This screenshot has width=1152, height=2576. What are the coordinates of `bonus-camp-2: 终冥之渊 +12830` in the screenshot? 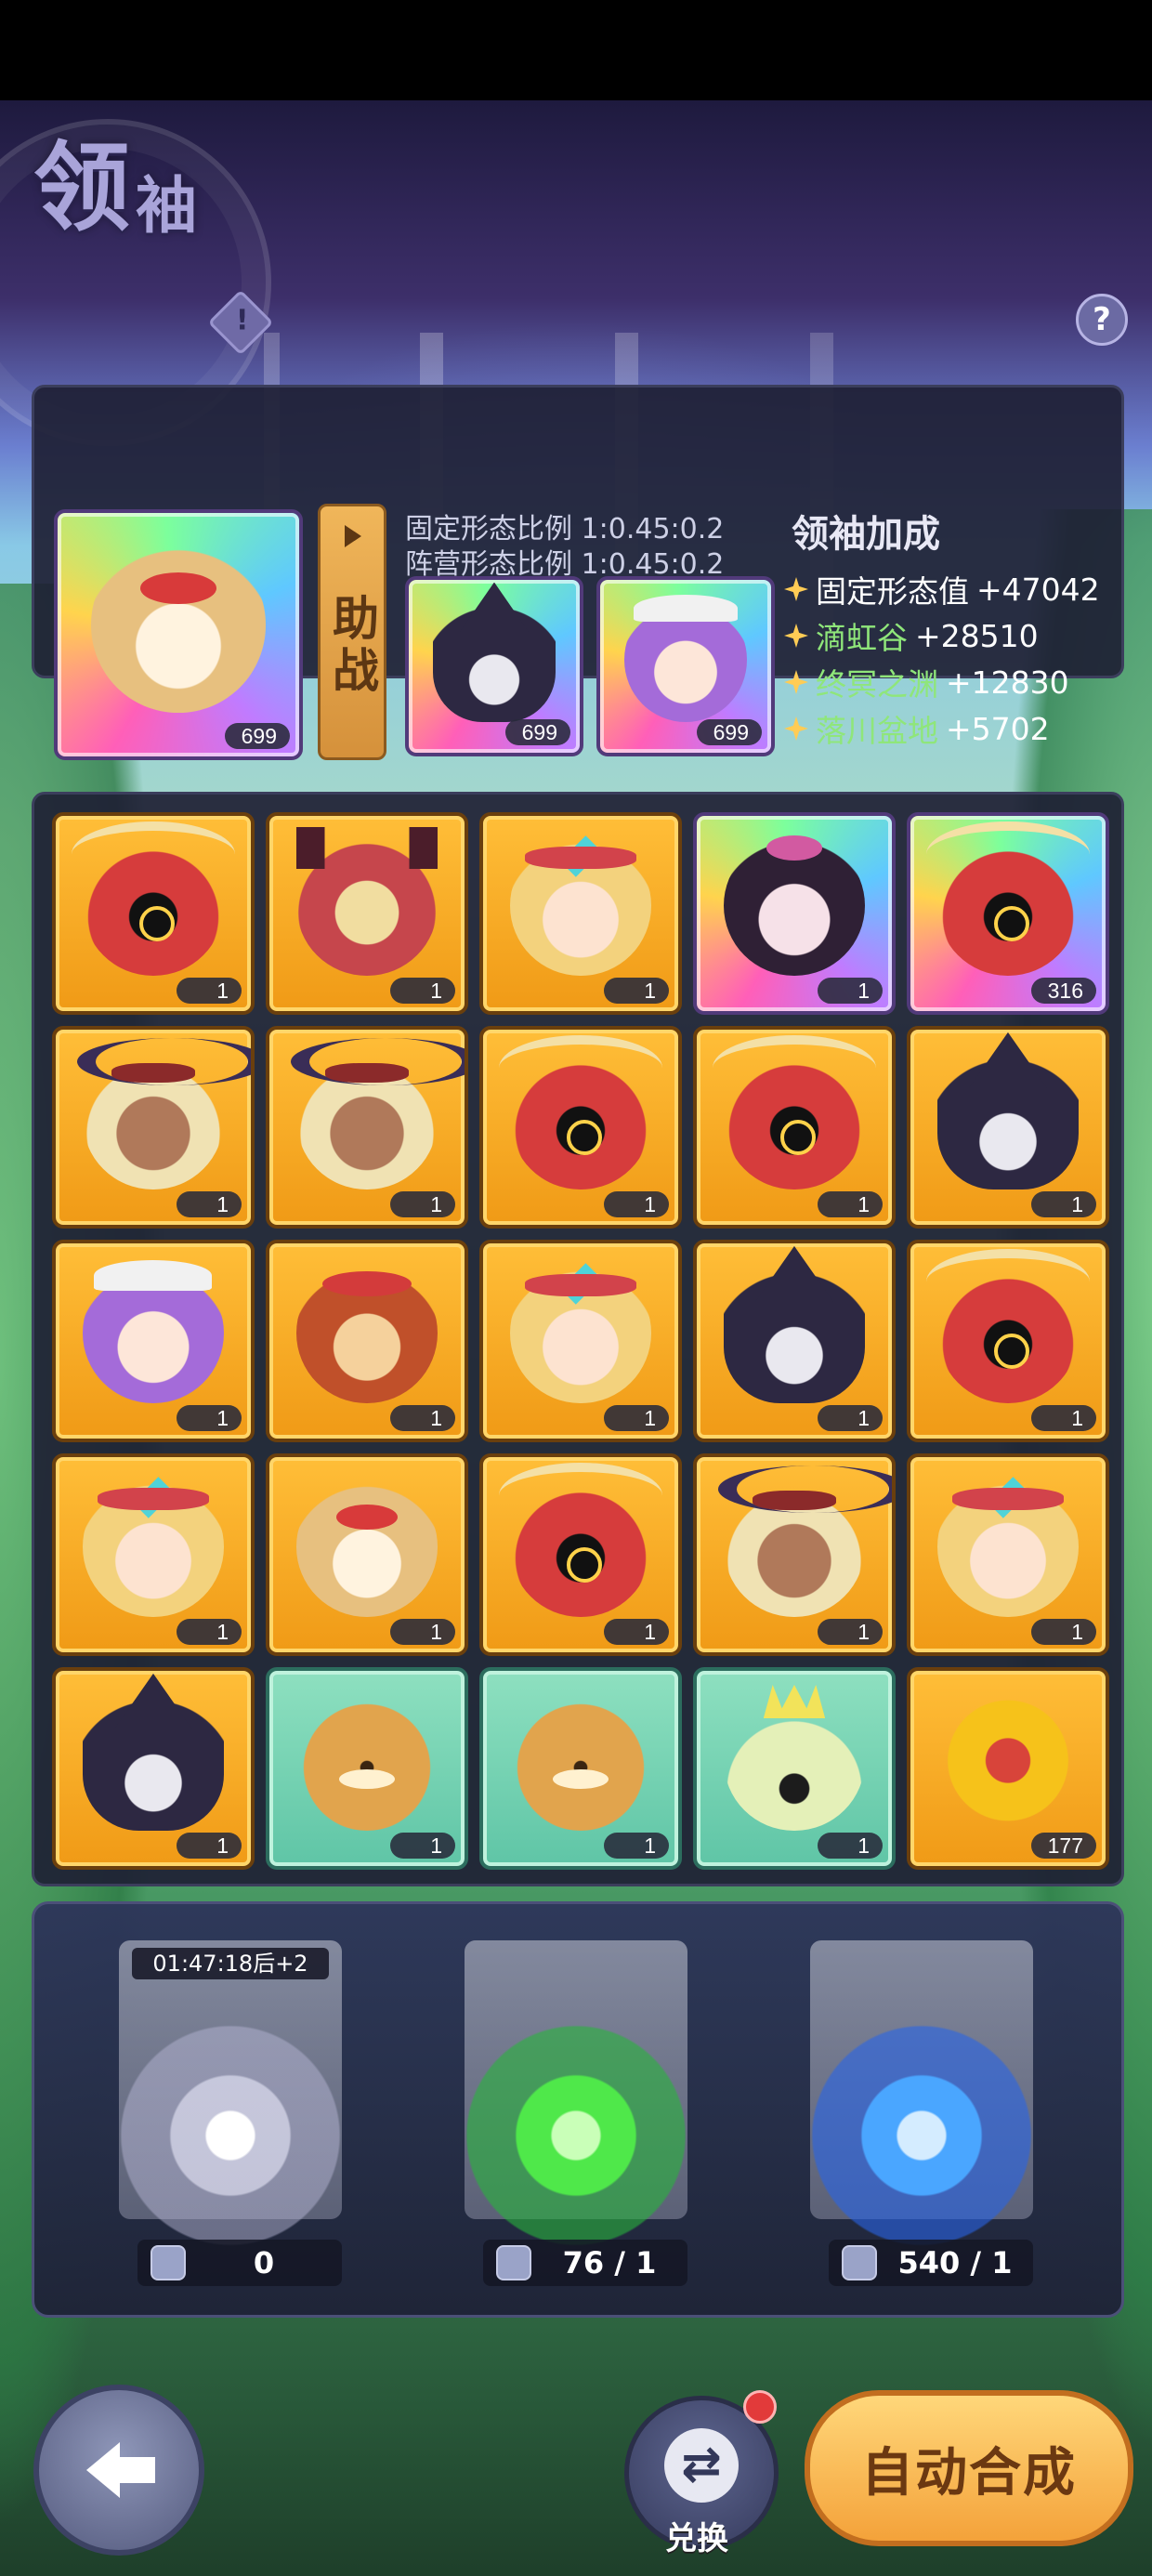 It's located at (926, 682).